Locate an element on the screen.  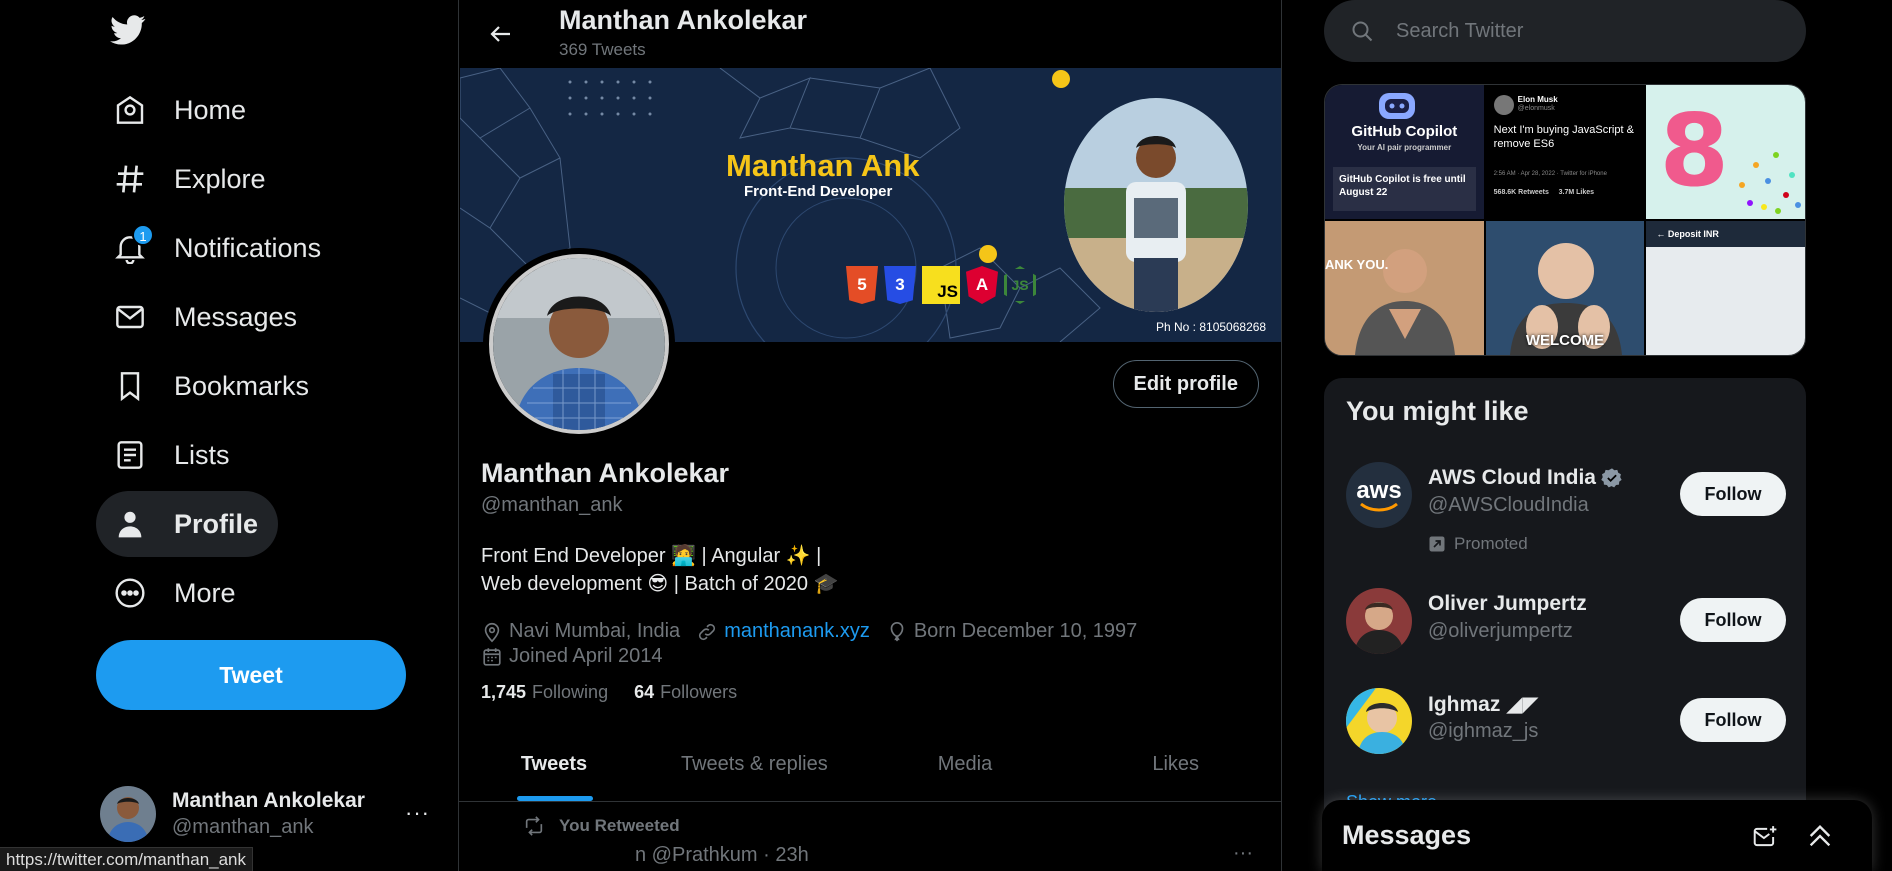
website-link: manthanank.xyz is located at coordinates (797, 631).